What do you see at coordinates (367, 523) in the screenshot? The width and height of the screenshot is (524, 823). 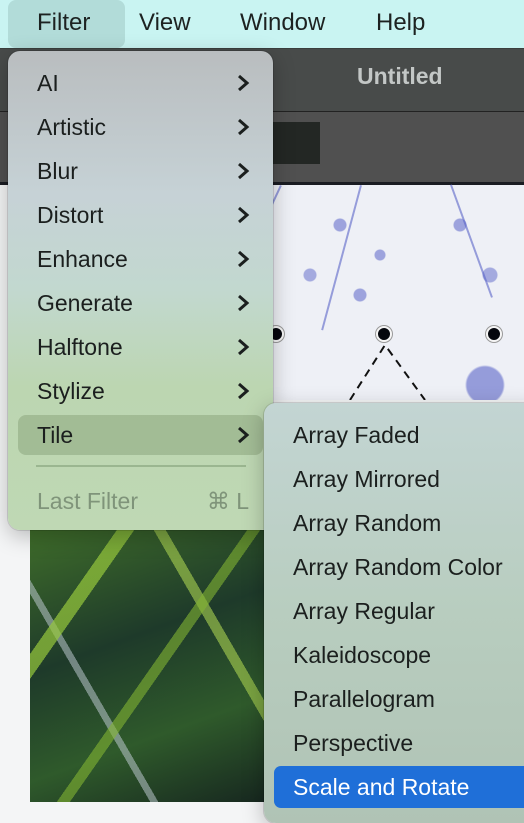 I see `submenu-item-label: Array Random` at bounding box center [367, 523].